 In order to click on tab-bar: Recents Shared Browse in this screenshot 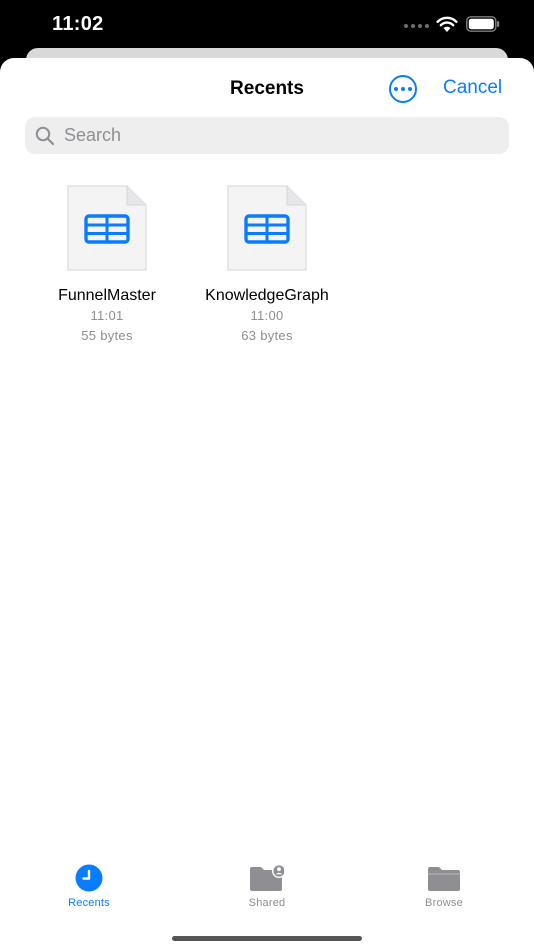, I will do `click(267, 899)`.